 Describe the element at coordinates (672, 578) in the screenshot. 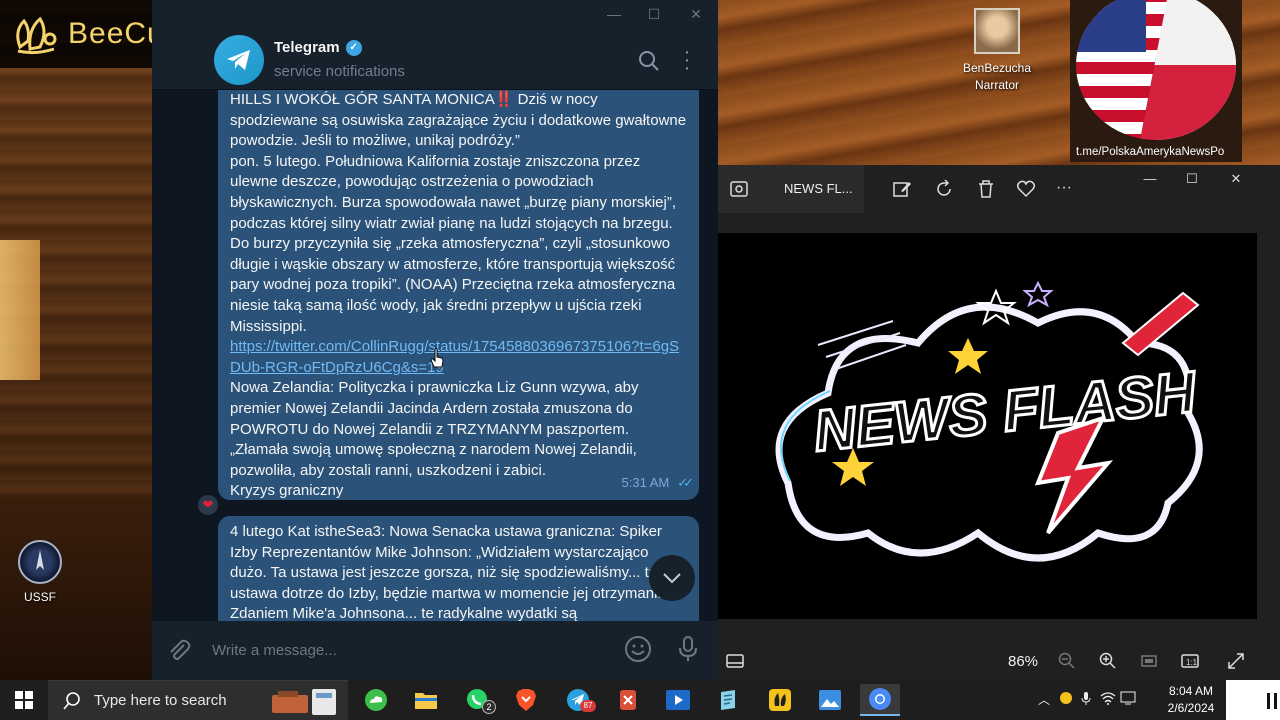

I see `scroll-to-bottom-button` at that location.